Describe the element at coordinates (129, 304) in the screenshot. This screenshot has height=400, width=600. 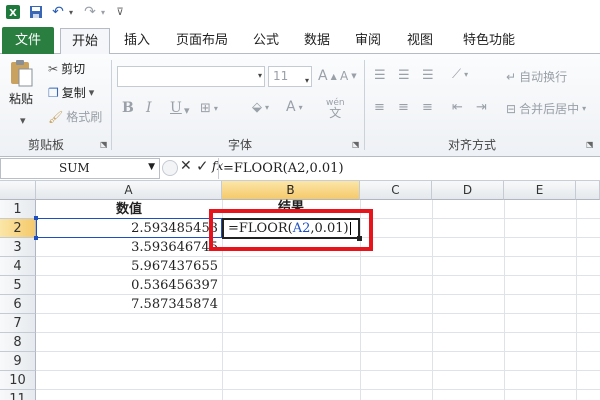
I see `cell-a6: 7.587345874` at that location.